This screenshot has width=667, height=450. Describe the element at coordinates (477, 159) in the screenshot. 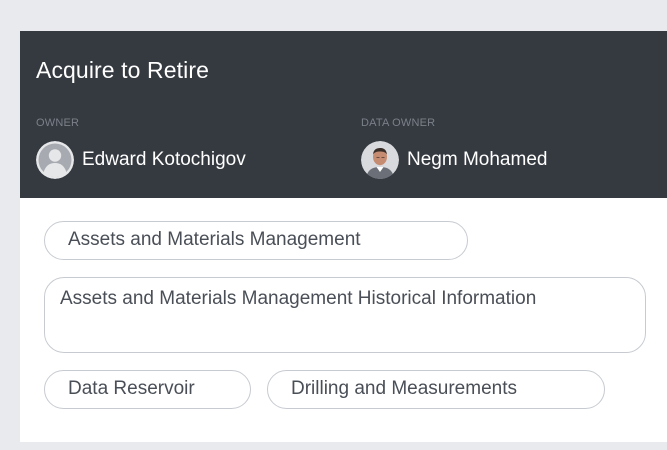

I see `data-owner-name: Negm Mohamed` at that location.